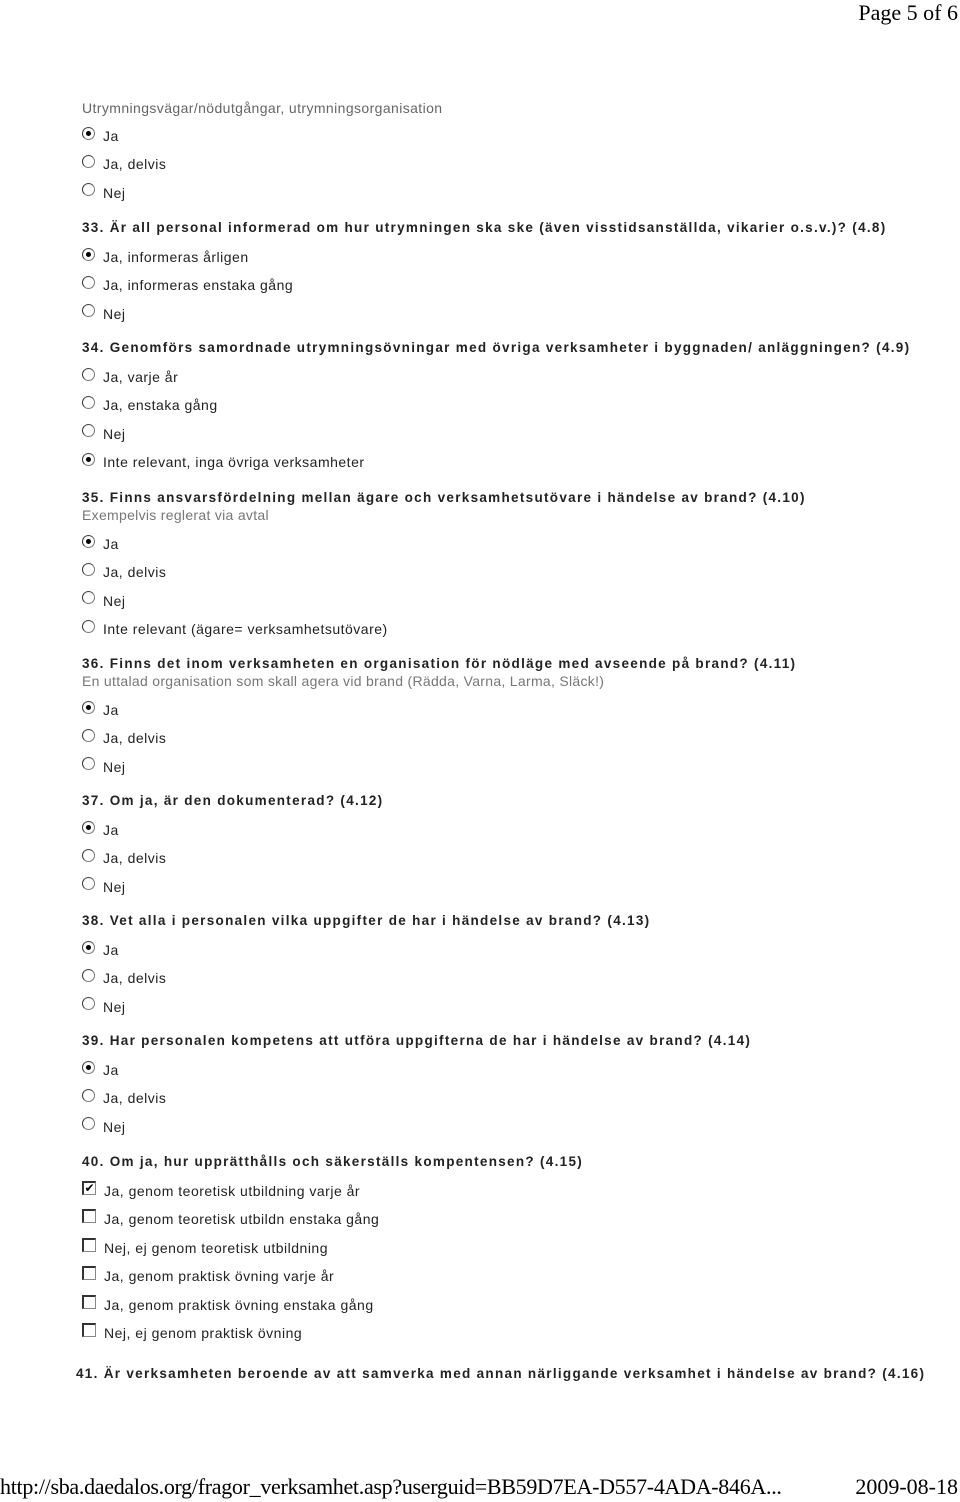  I want to click on question-36-option: Ja, delvis, so click(124, 735).